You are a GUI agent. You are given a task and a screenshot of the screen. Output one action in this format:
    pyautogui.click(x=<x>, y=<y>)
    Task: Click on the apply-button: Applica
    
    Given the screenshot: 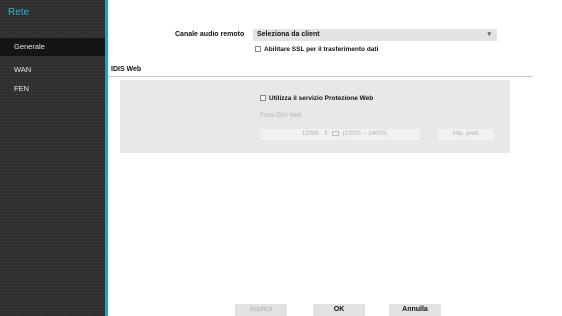 What is the action you would take?
    pyautogui.click(x=261, y=310)
    